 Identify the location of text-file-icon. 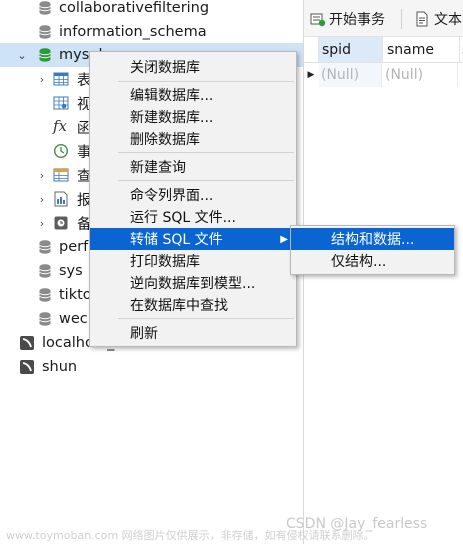
(422, 19).